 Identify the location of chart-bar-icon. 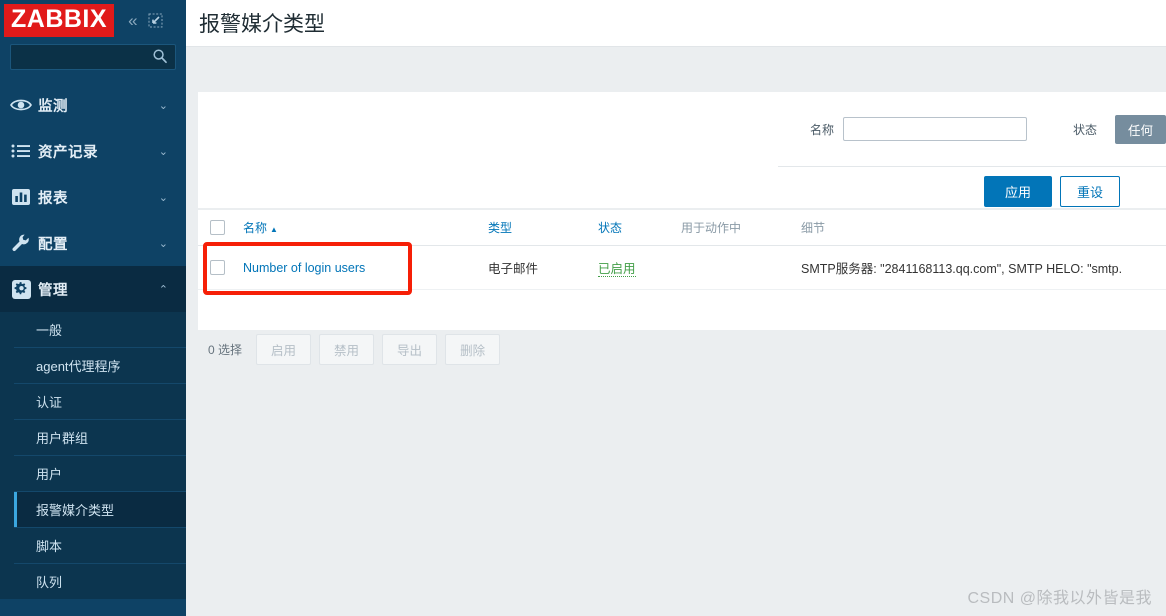
(21, 197).